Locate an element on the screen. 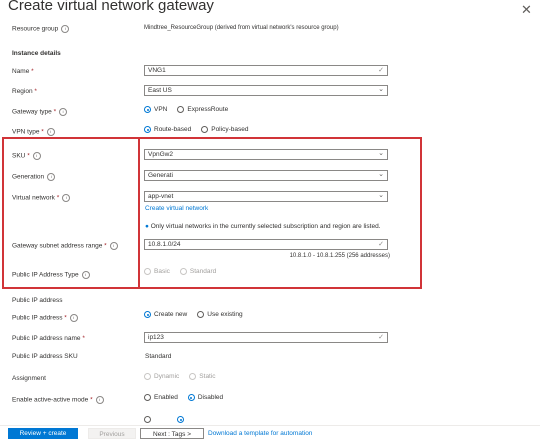 This screenshot has height=442, width=540. vpn-type-policy-based-radio is located at coordinates (205, 129).